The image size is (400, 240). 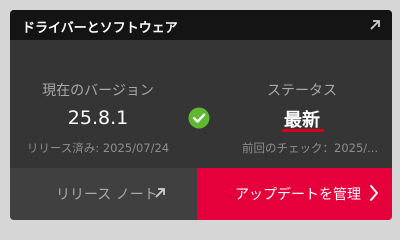 What do you see at coordinates (199, 118) in the screenshot?
I see `checkmark-circle-icon` at bounding box center [199, 118].